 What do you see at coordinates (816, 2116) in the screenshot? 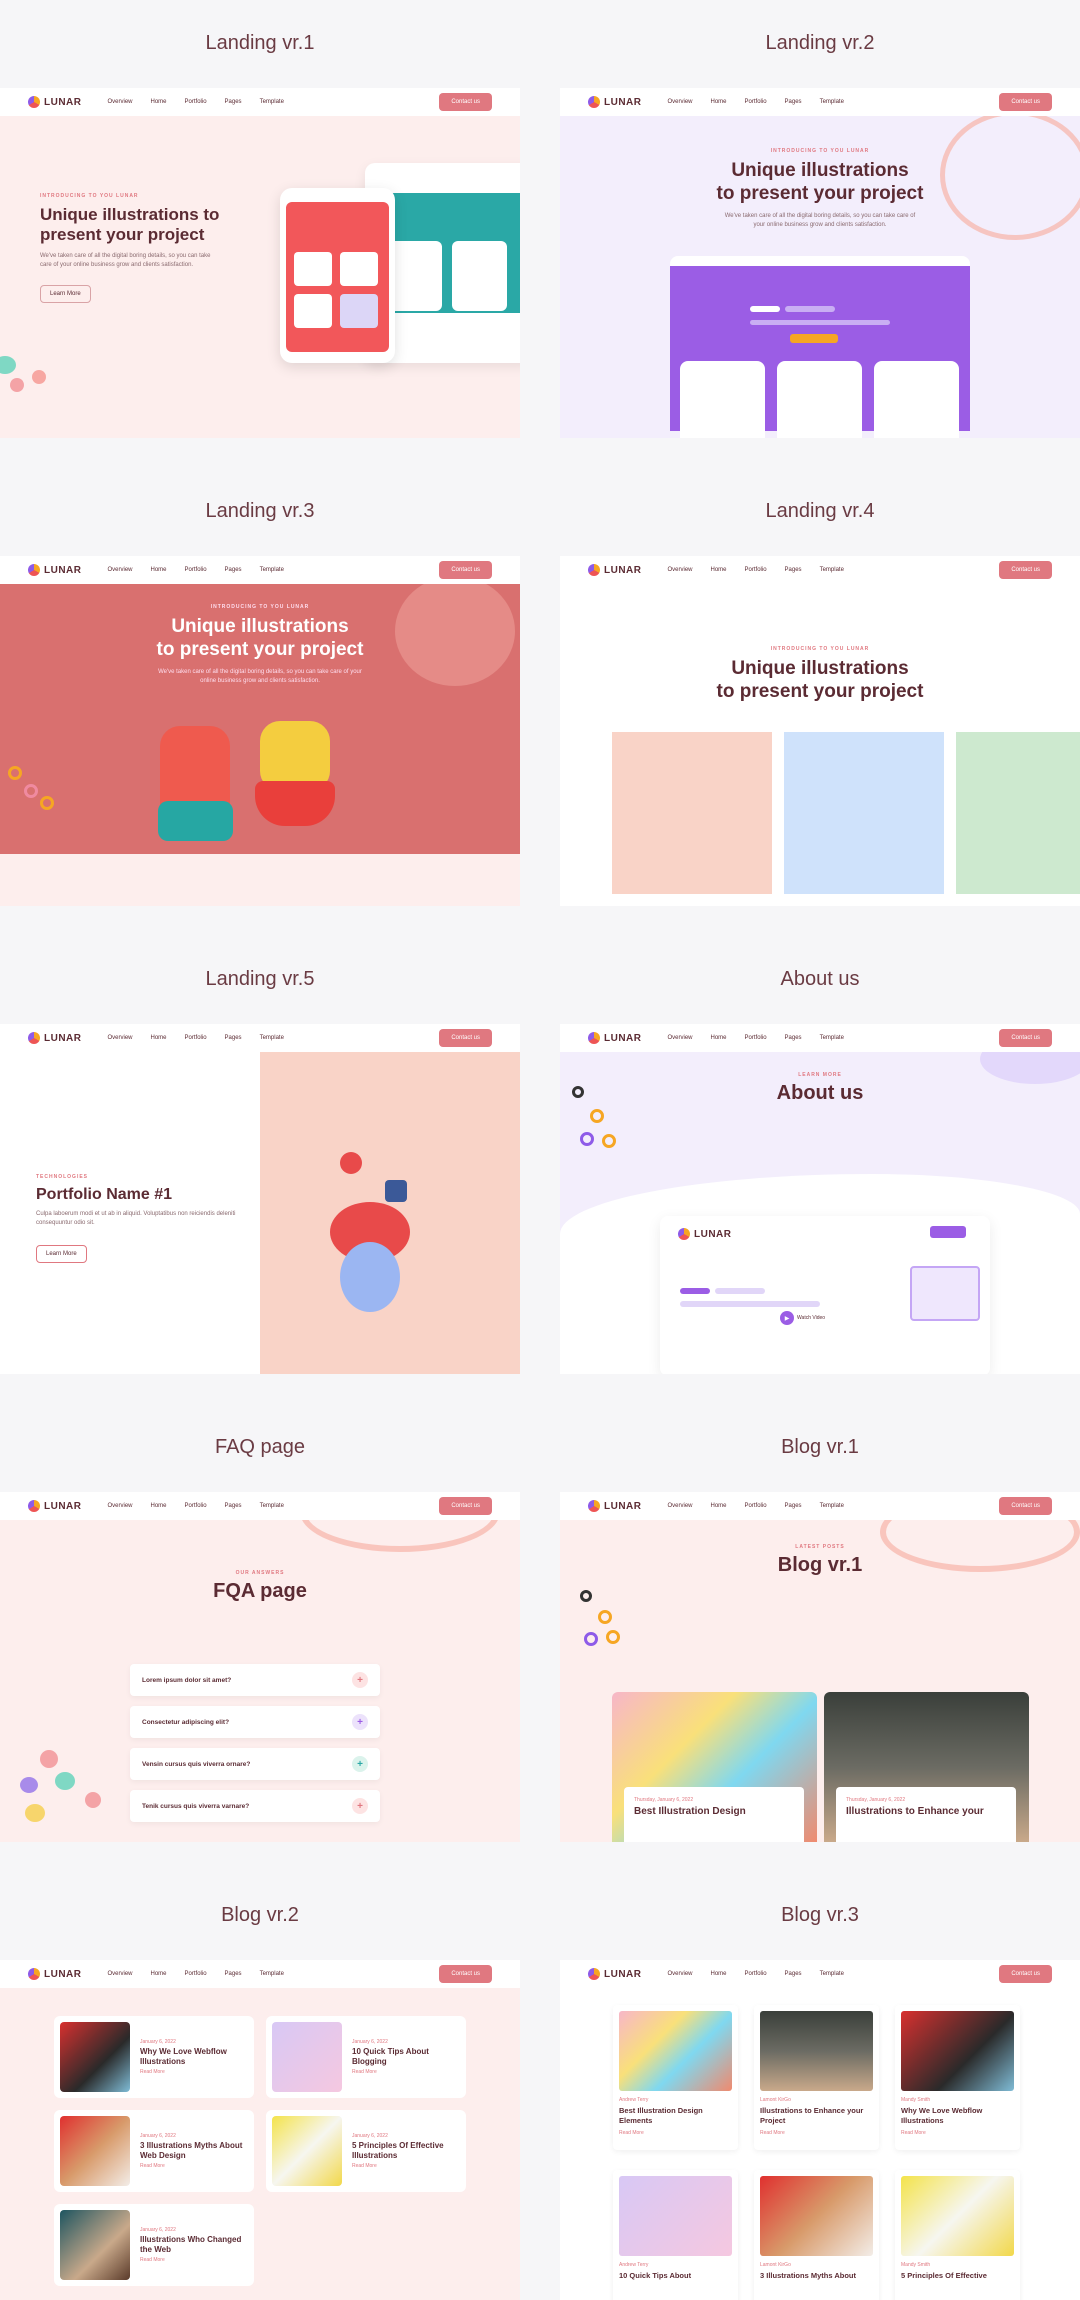
I see `post-title: Illustrations to Enhance your Project` at bounding box center [816, 2116].